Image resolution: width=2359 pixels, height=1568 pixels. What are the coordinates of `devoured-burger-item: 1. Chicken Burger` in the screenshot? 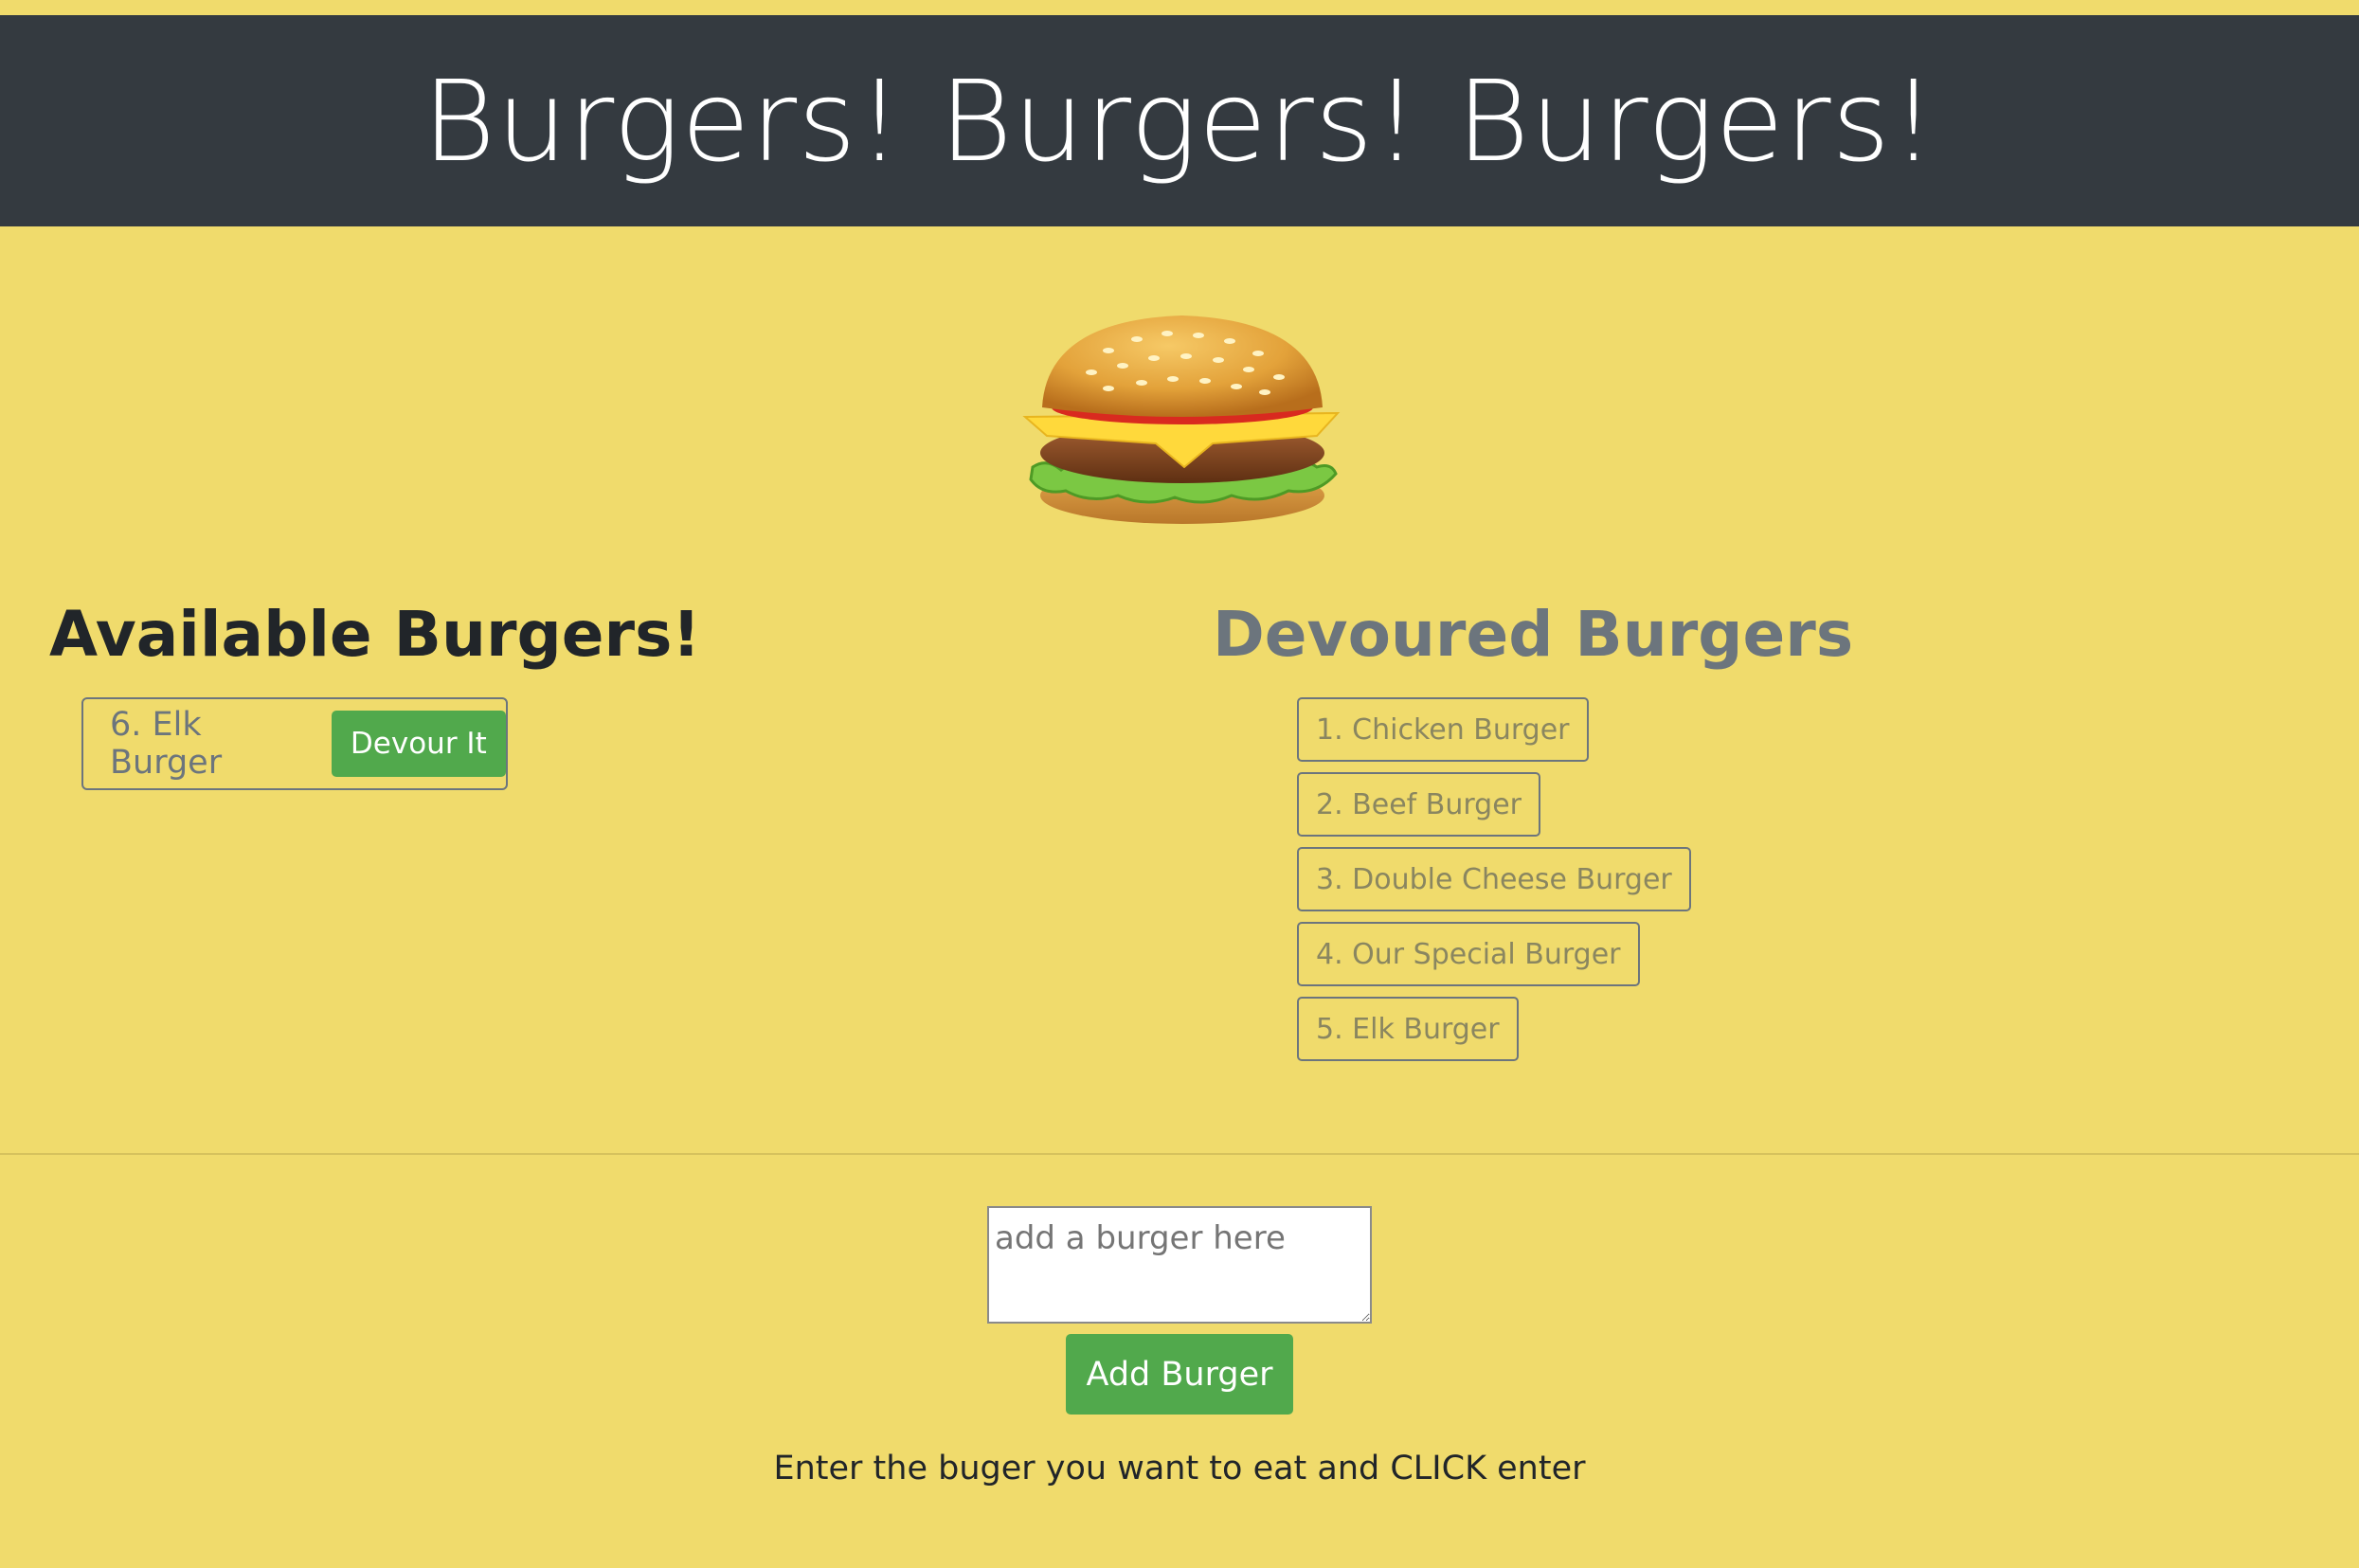 It's located at (1443, 729).